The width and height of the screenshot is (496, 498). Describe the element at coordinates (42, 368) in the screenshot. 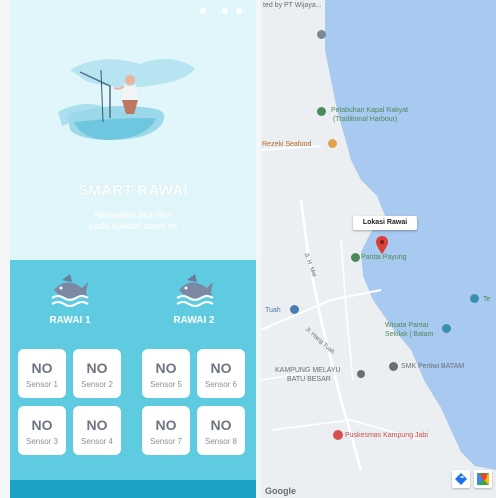

I see `sensor-1-value: NO` at that location.